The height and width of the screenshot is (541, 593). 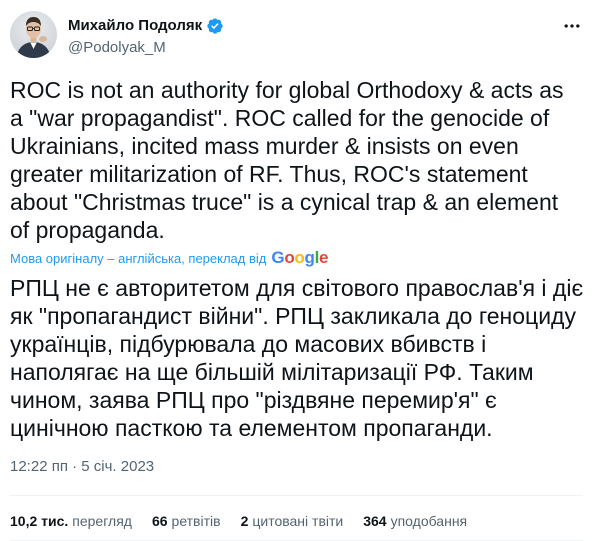 I want to click on views-count: 10,2 тис., so click(x=39, y=521).